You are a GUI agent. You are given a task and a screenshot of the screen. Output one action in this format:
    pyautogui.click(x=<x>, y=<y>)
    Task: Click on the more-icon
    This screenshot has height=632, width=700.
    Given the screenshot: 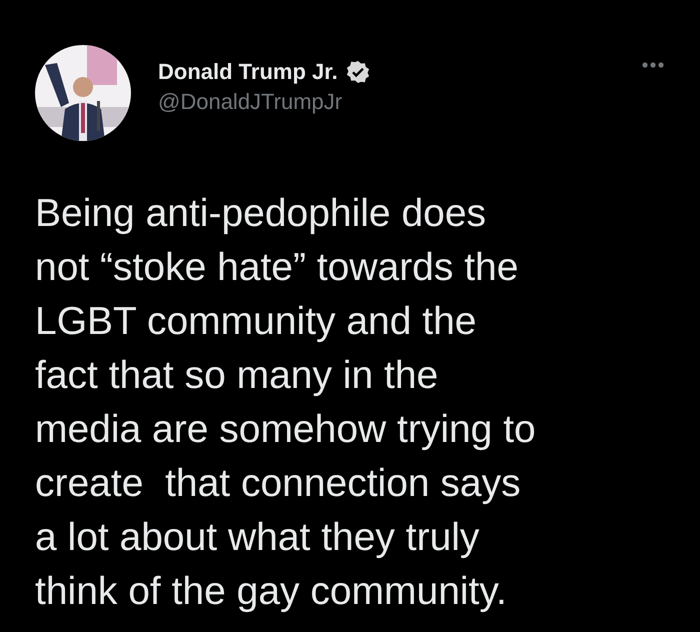 What is the action you would take?
    pyautogui.click(x=653, y=65)
    